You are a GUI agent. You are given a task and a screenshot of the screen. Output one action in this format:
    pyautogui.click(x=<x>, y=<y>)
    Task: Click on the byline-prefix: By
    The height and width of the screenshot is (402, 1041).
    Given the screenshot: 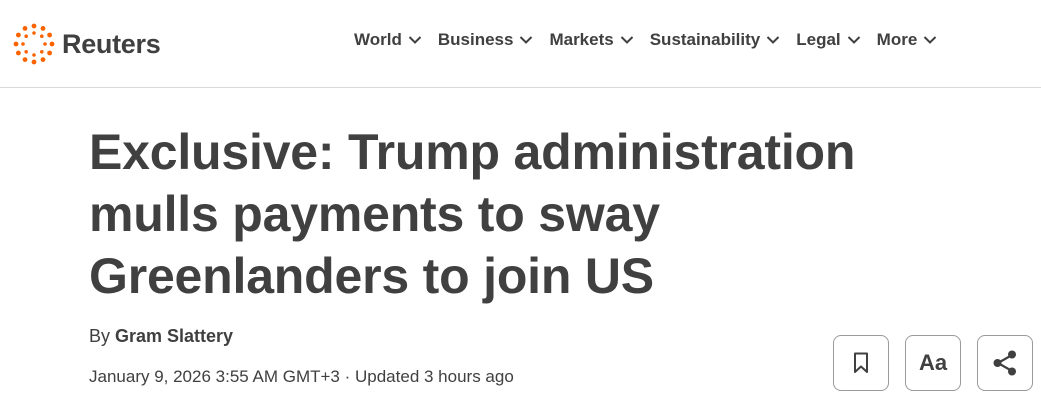 What is the action you would take?
    pyautogui.click(x=102, y=336)
    